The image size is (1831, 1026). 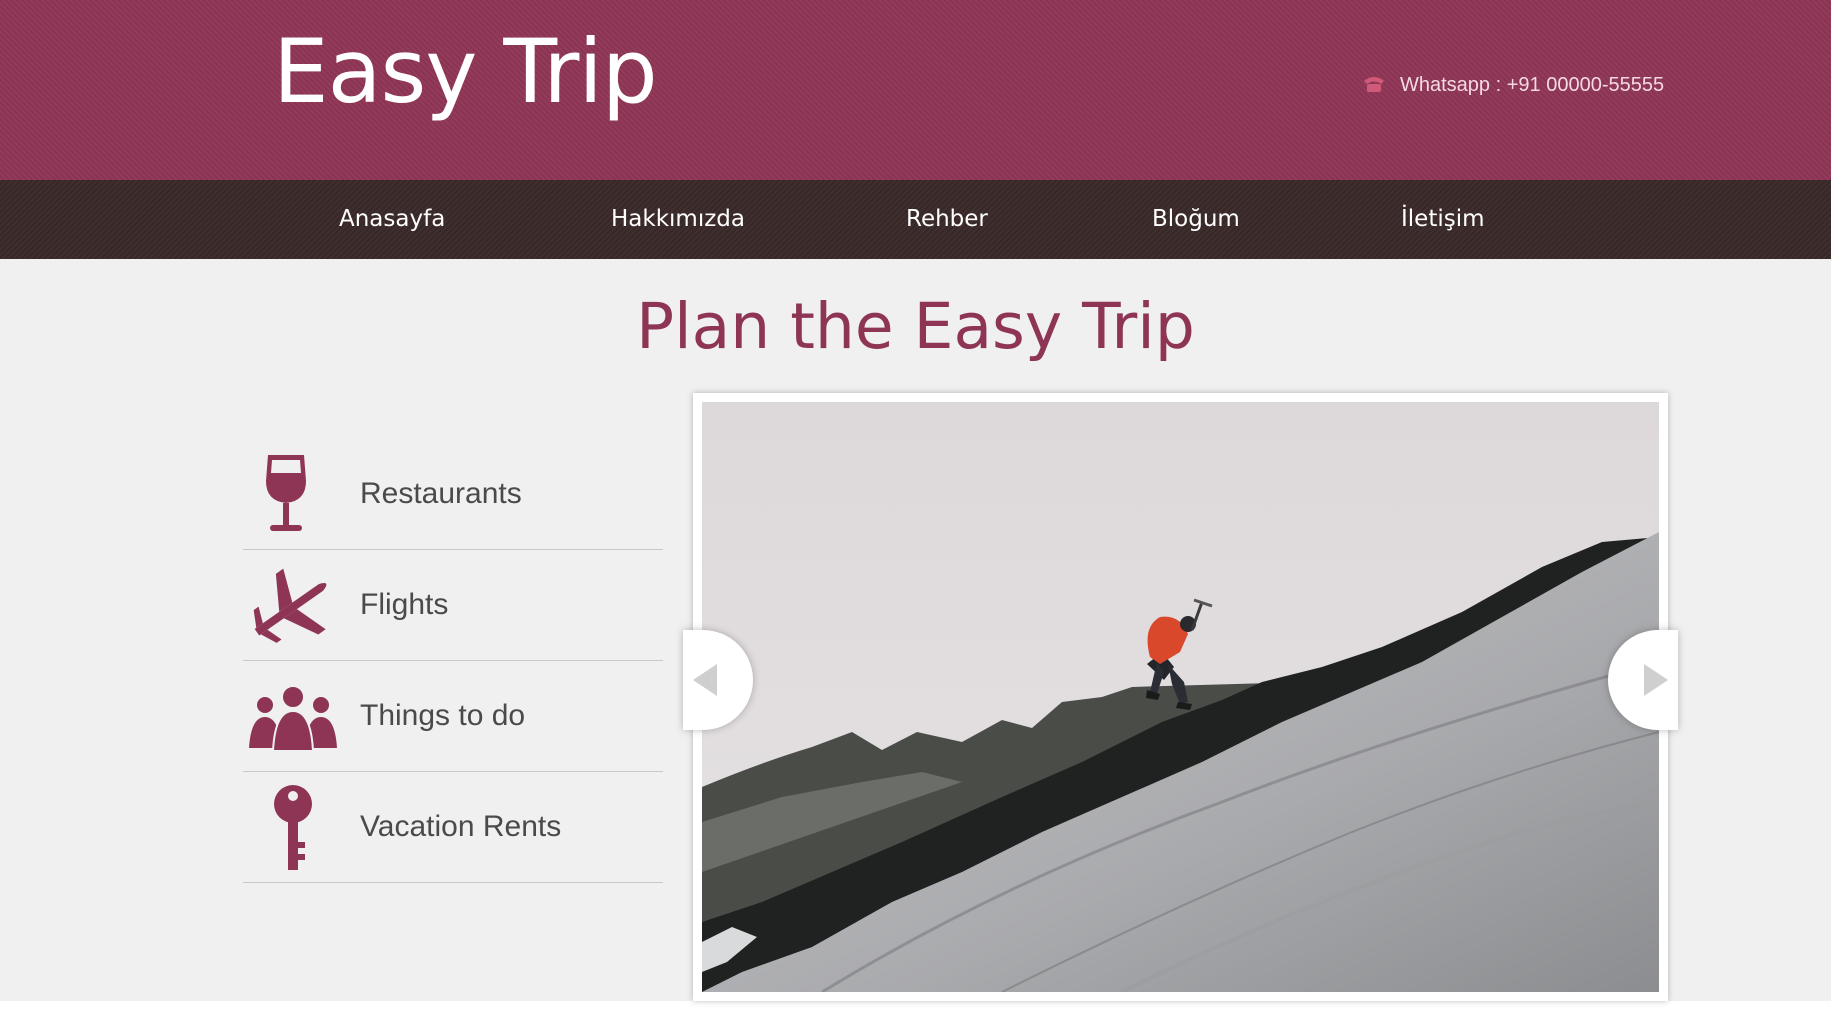 What do you see at coordinates (404, 604) in the screenshot?
I see `category-label: Flights` at bounding box center [404, 604].